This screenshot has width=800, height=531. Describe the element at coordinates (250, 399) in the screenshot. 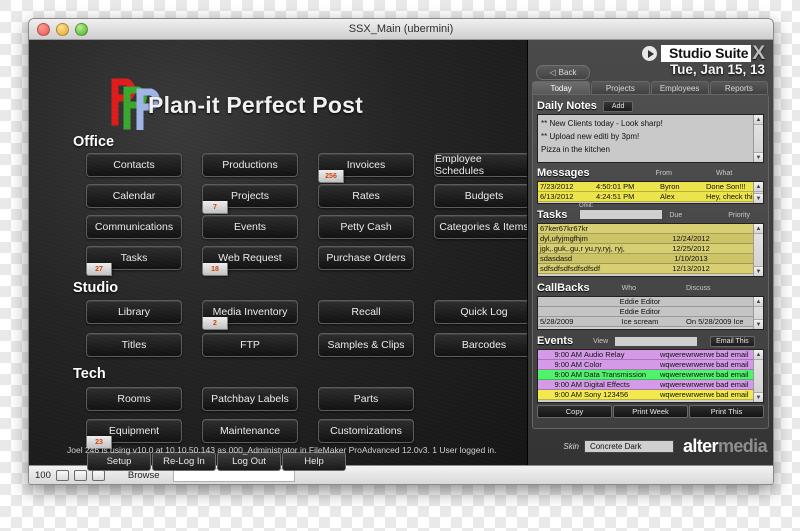

I see `button-patchbay-labels: Patchbay Labels` at that location.